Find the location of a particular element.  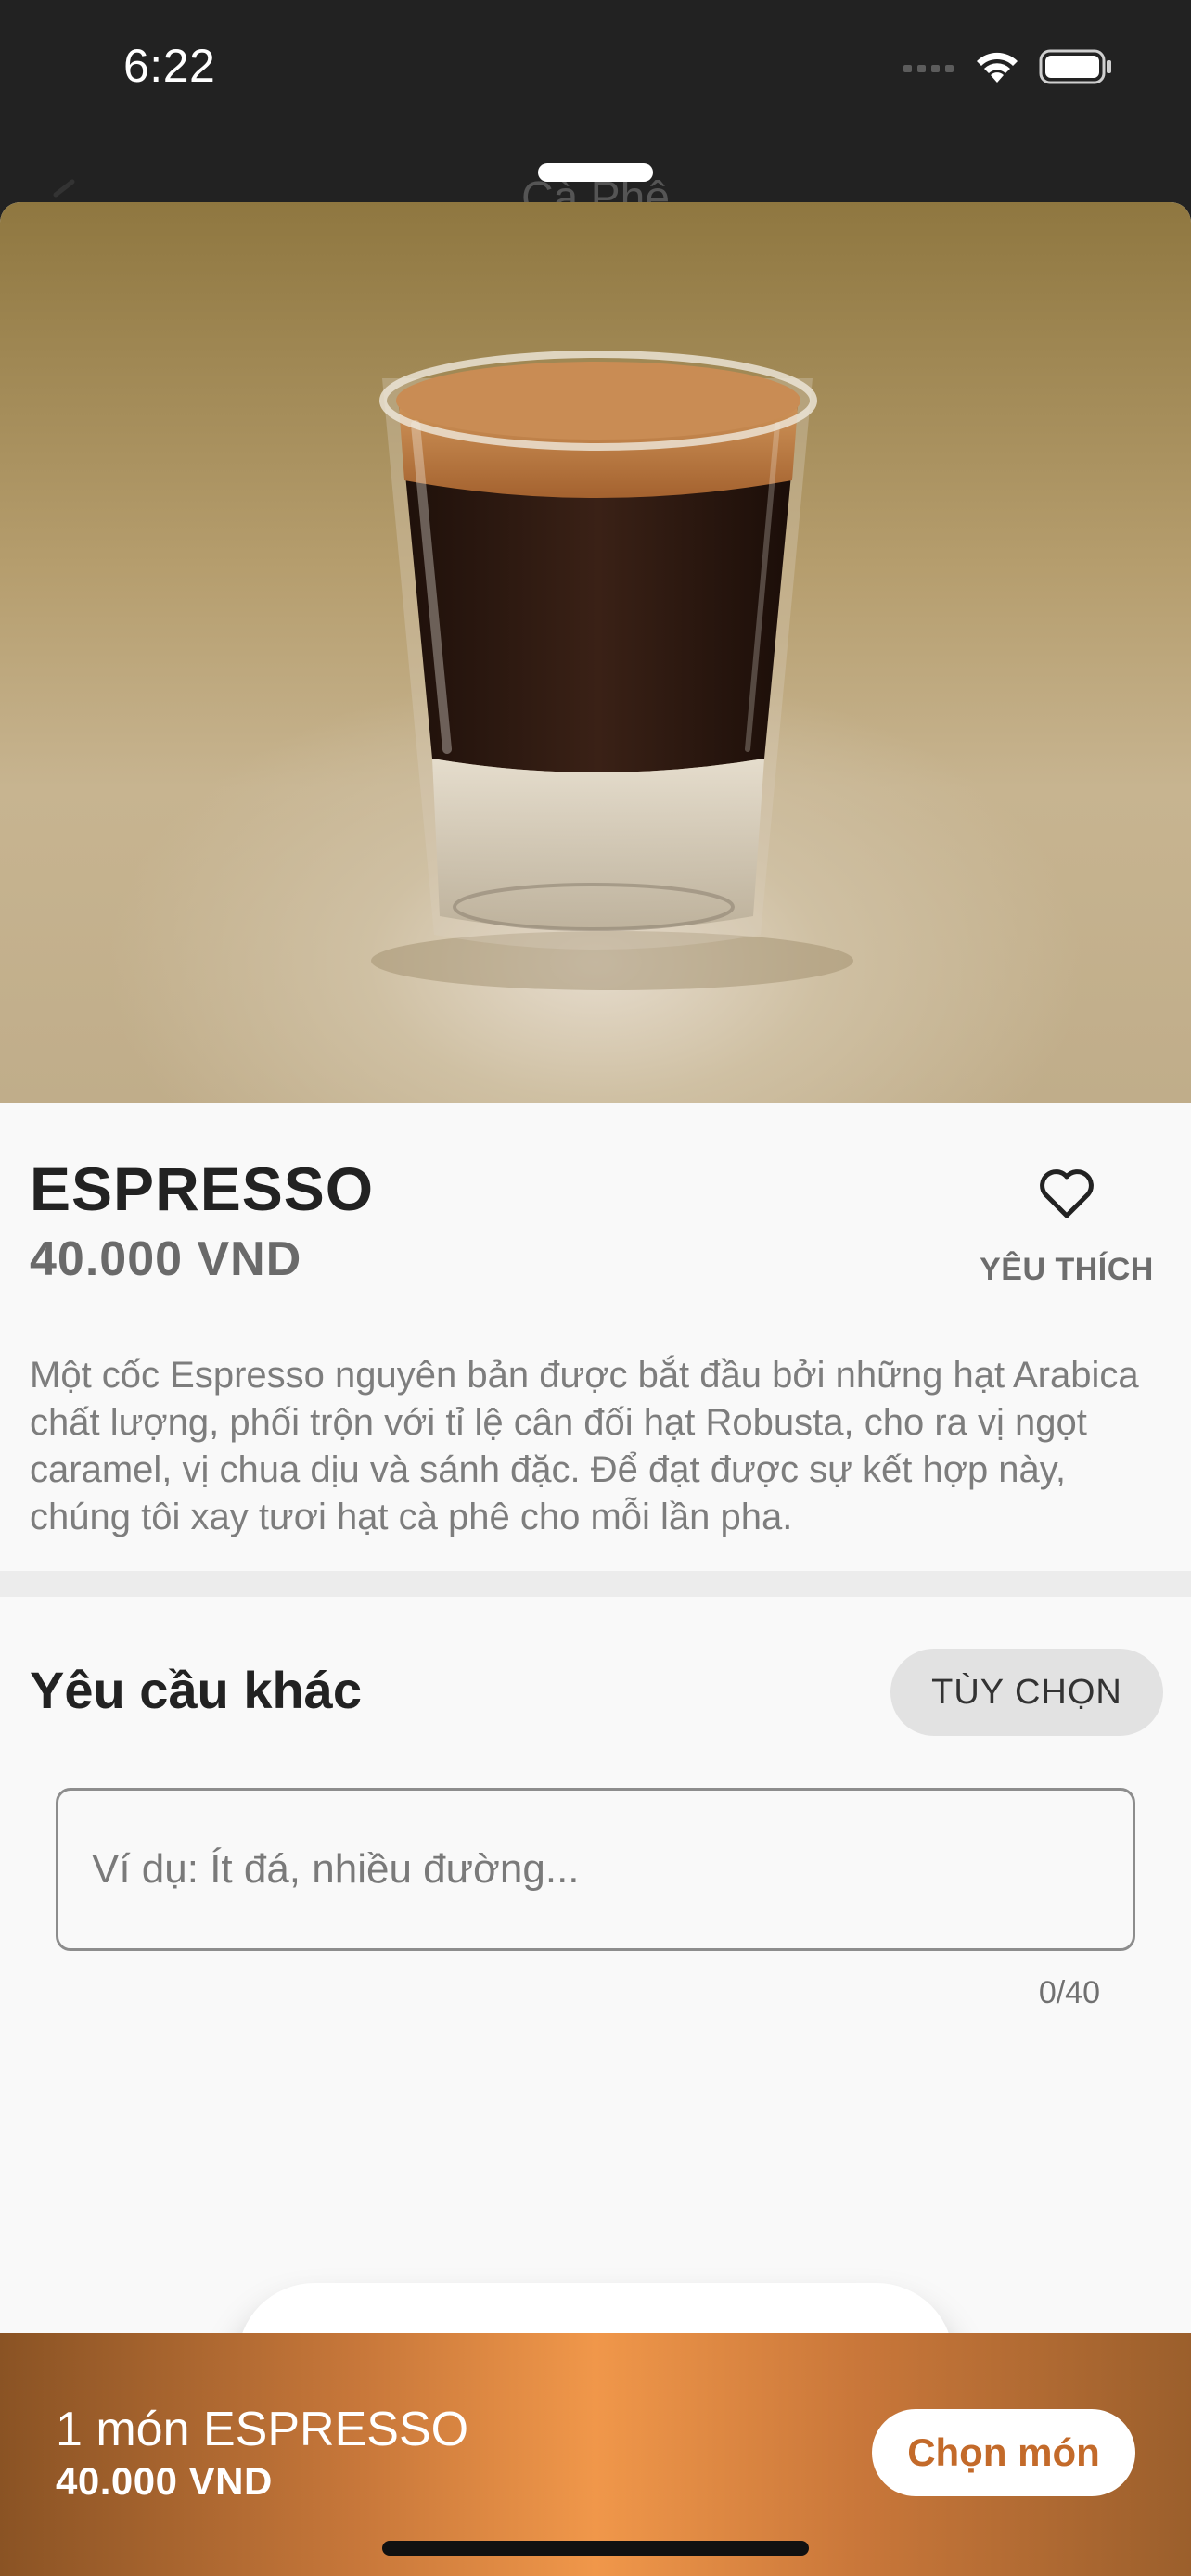

favorite-button: YÊU THÍCH is located at coordinates (1066, 1226).